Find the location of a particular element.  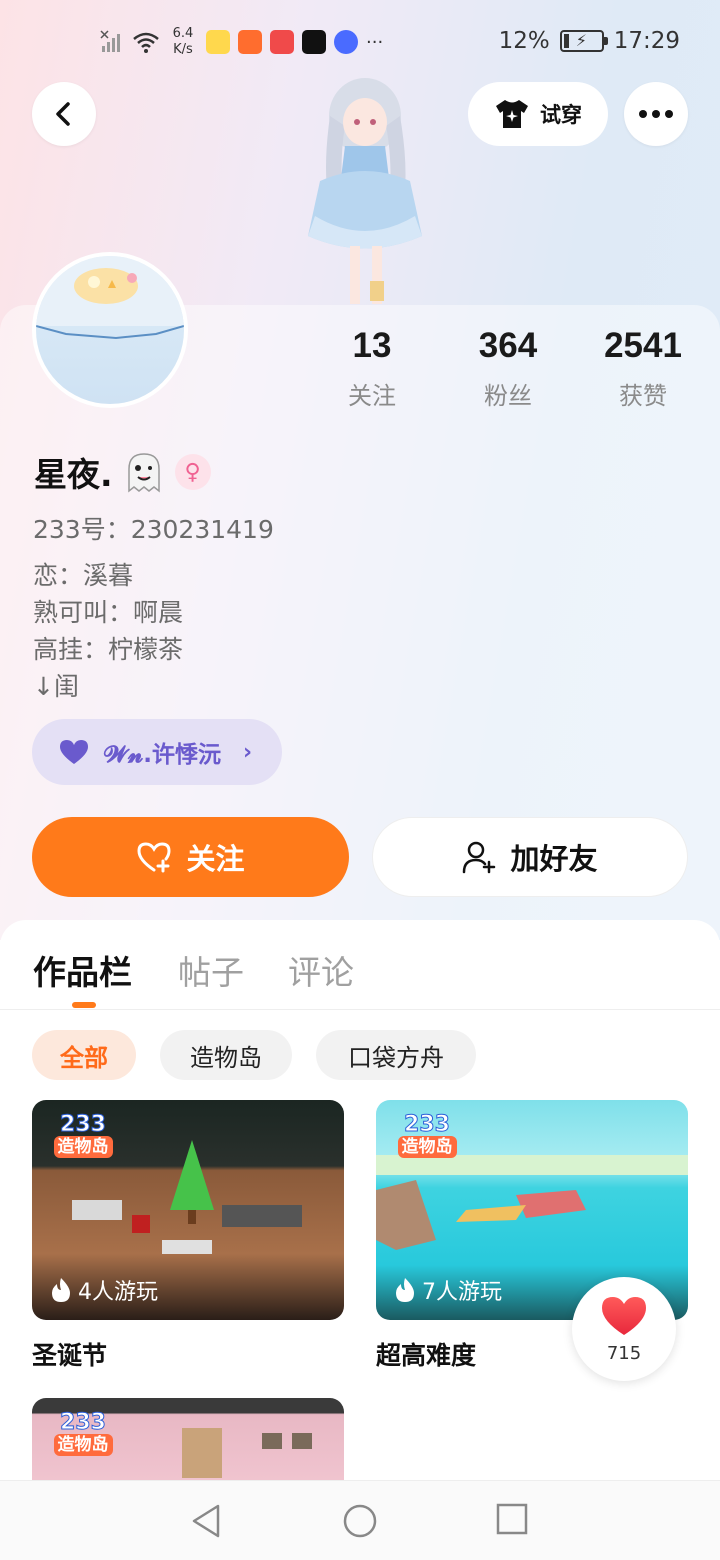

filter-pocket-ark: 口袋方舟 is located at coordinates (396, 1055).